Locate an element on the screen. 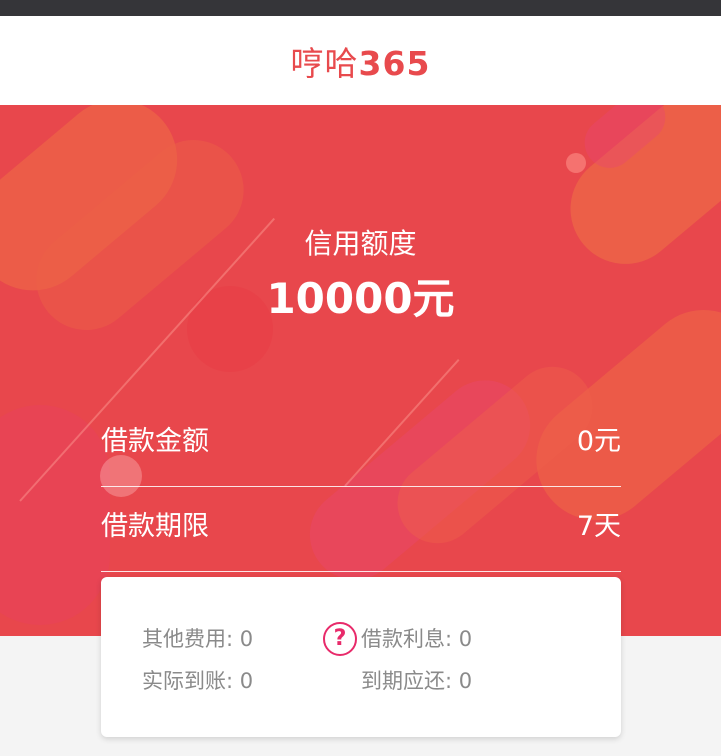  nav-bar: 哼哈365 is located at coordinates (360, 60).